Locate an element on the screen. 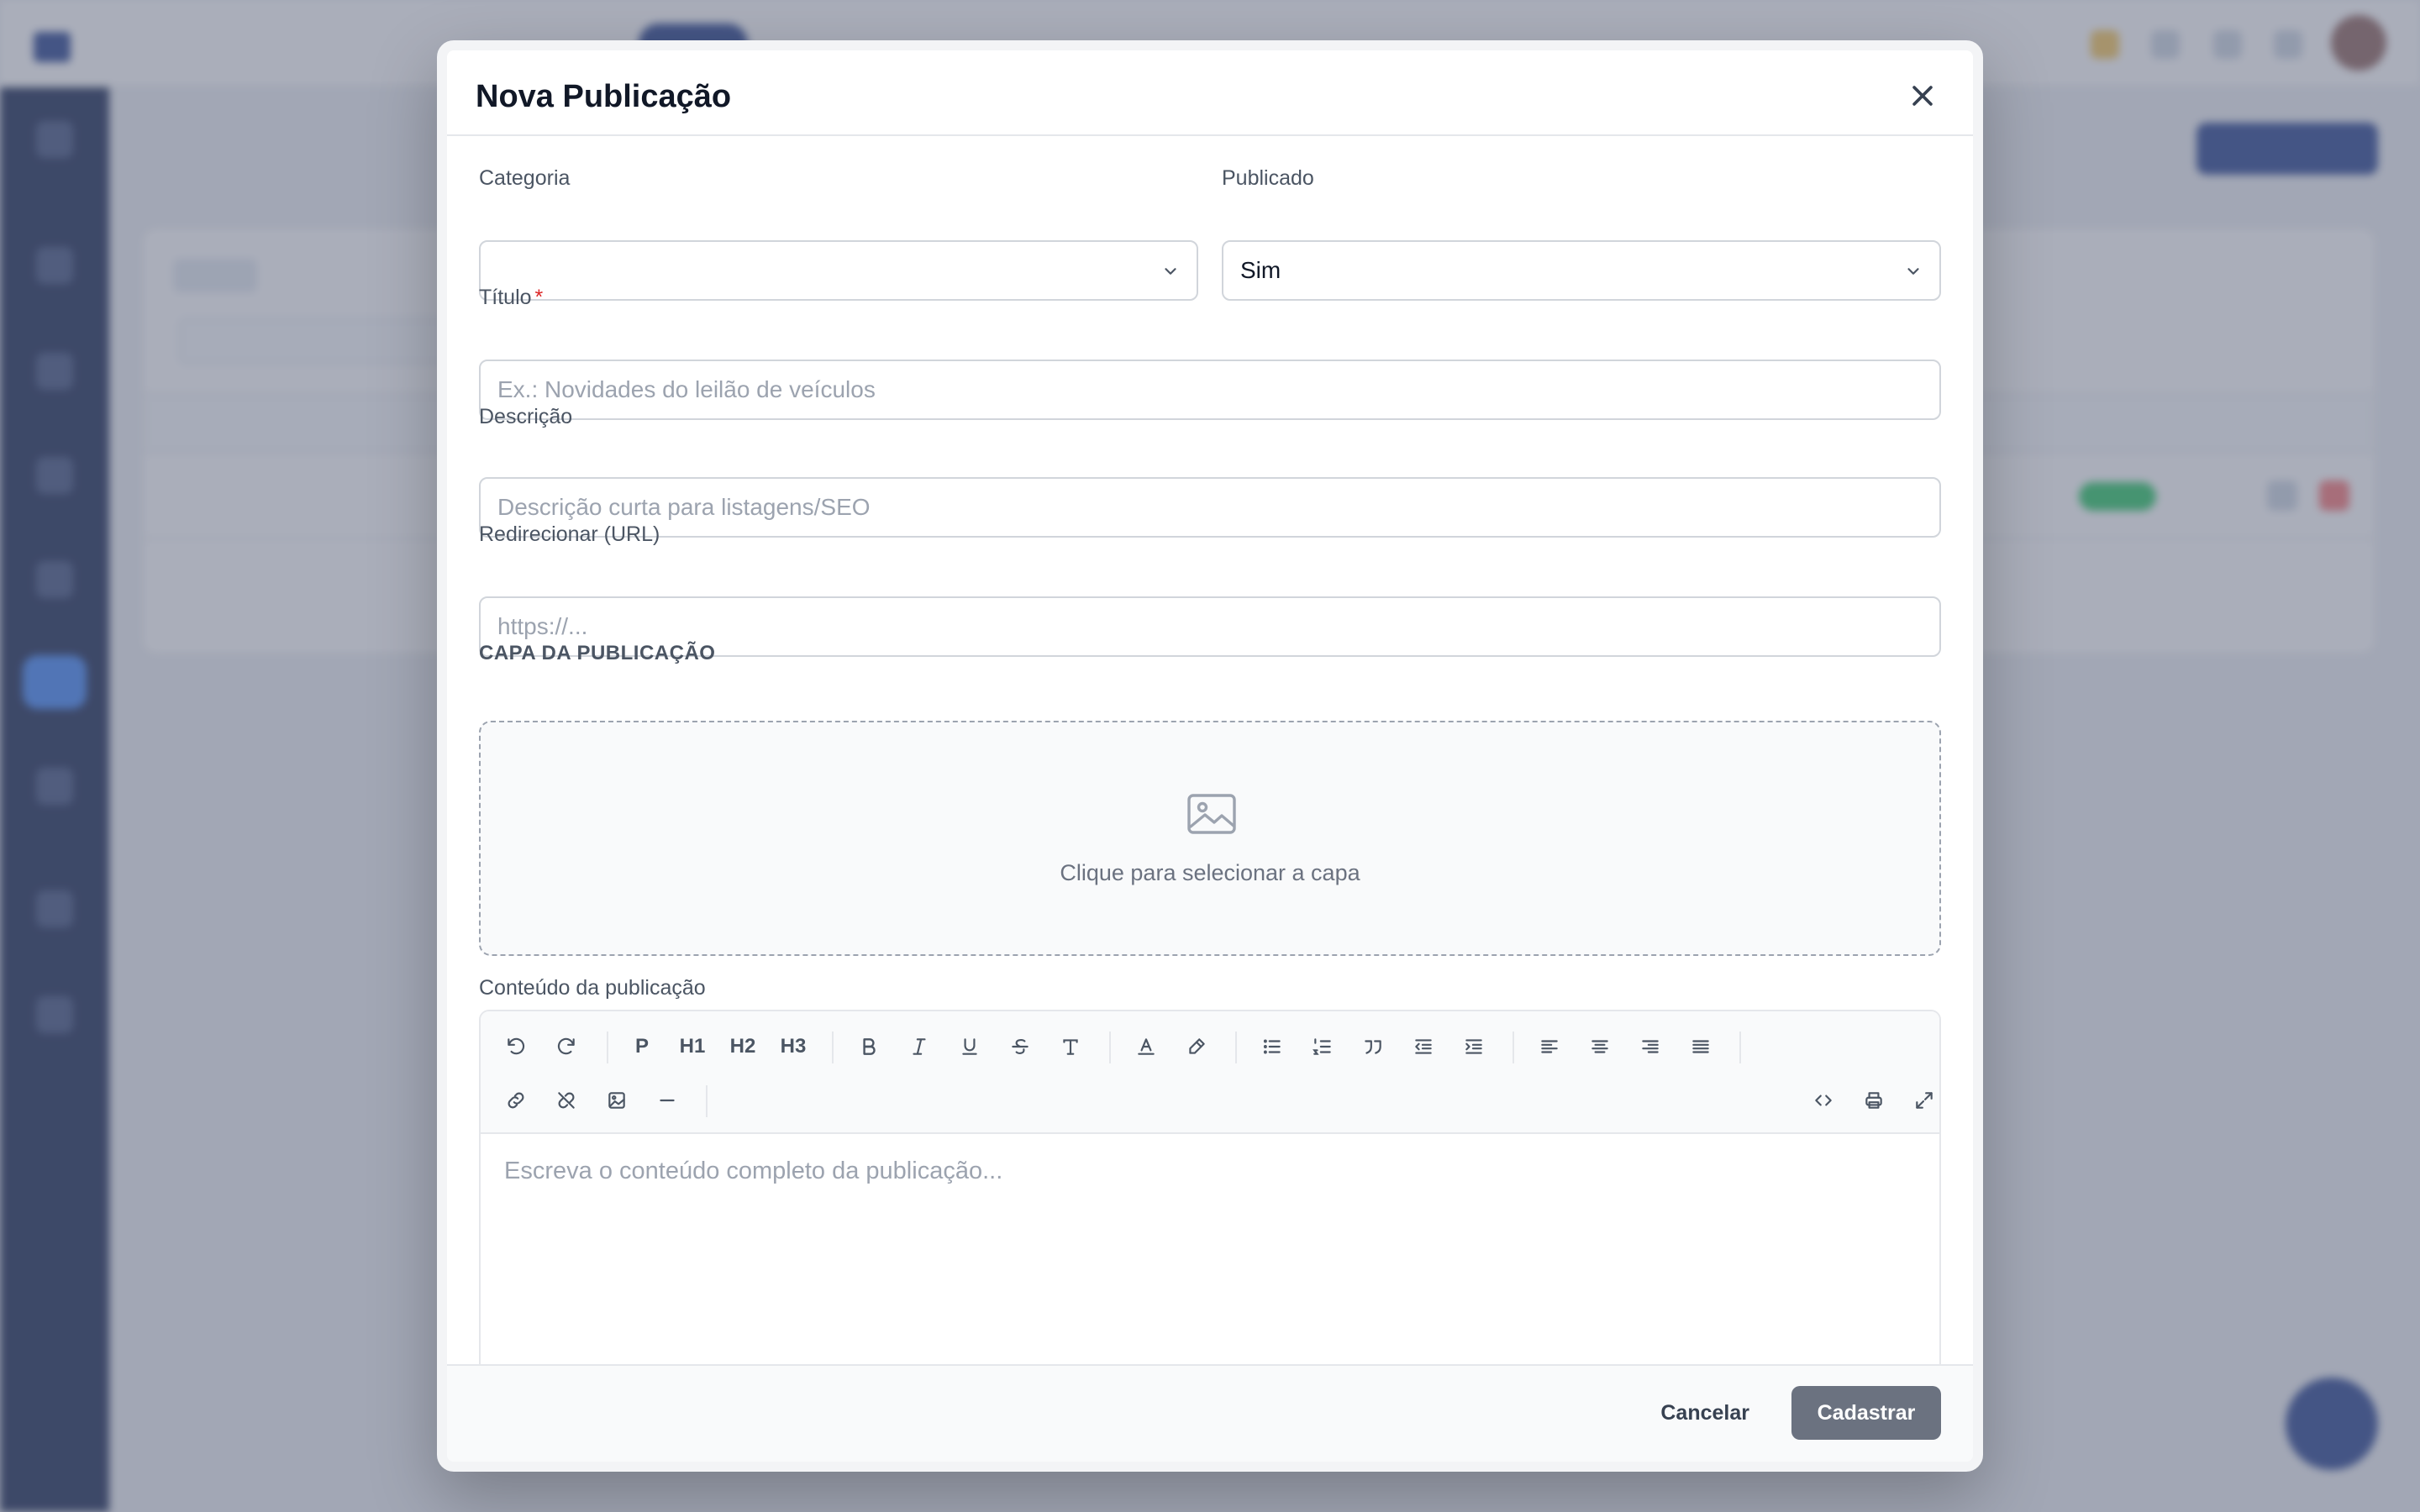 The height and width of the screenshot is (1512, 2420). bold-icon is located at coordinates (870, 1046).